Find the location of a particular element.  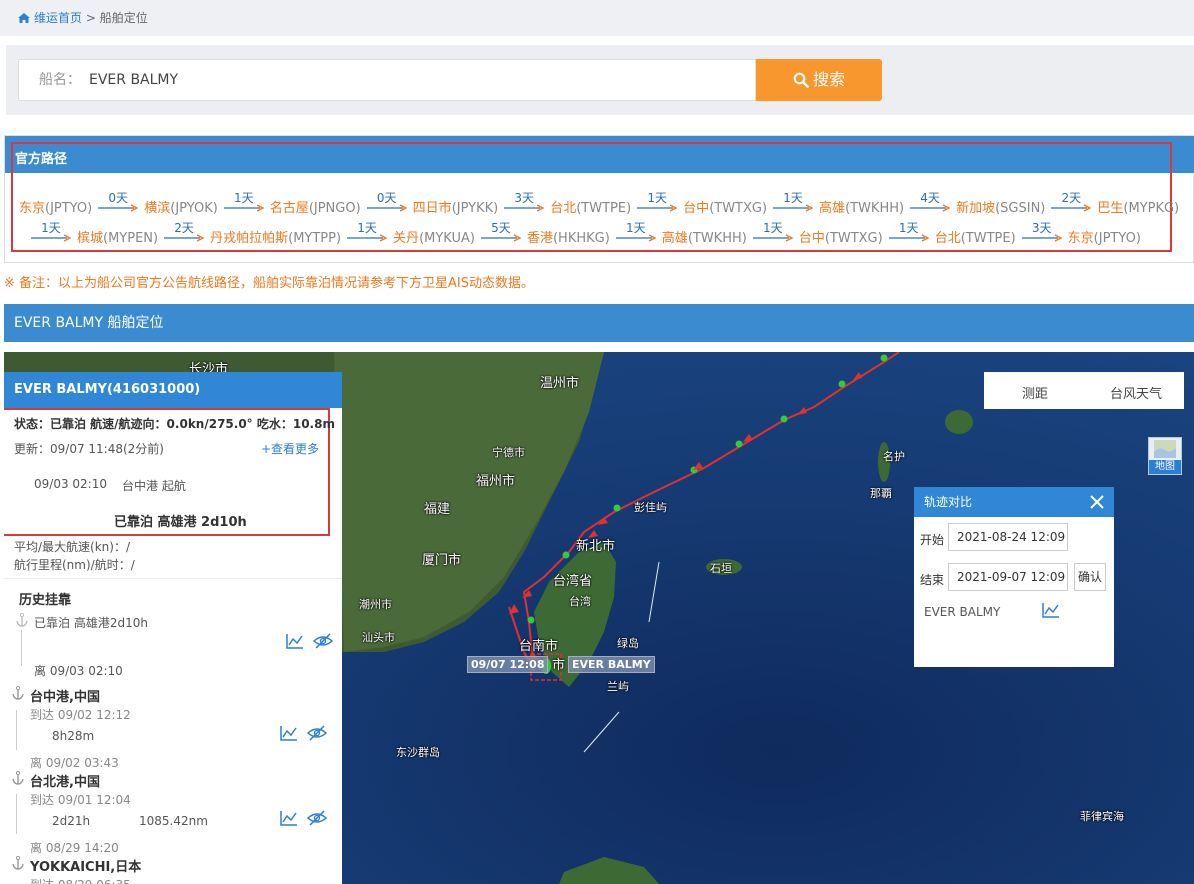

breadcrumb-home-link: 维运首页 is located at coordinates (58, 18).